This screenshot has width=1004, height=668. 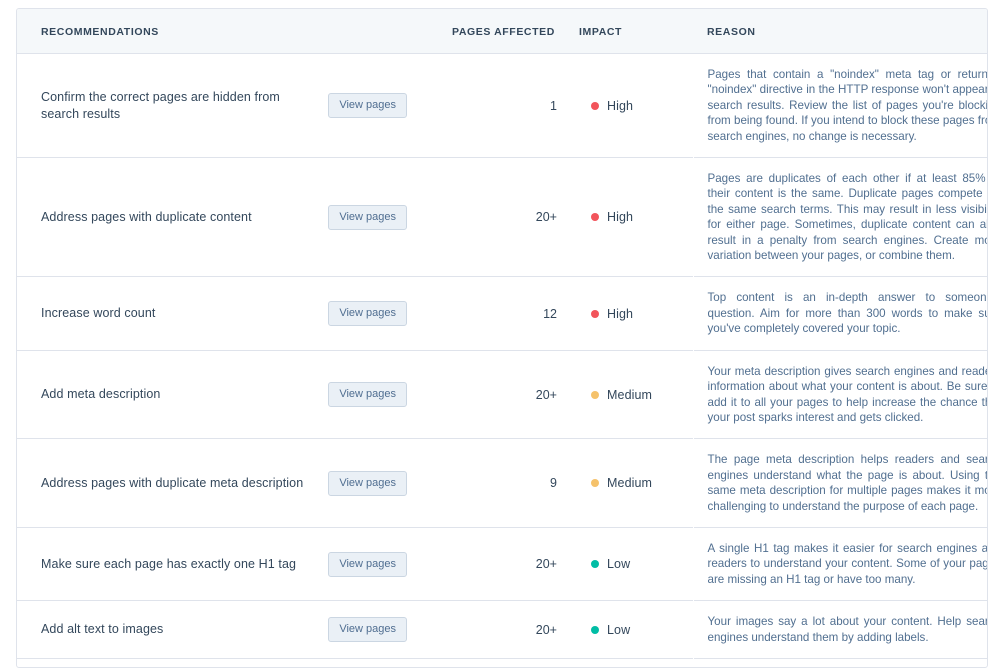 I want to click on cell-recommendation: Increase word count View pages, so click(x=230, y=313).